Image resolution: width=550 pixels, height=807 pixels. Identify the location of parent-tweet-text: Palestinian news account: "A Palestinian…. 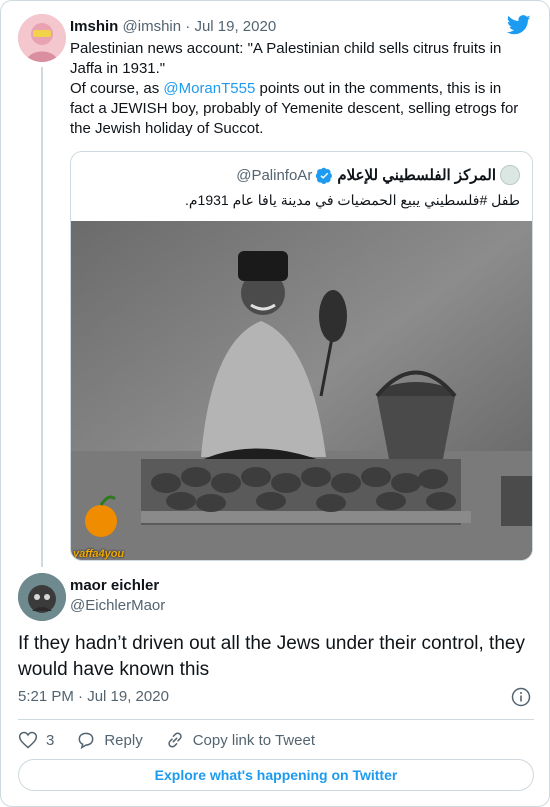
(295, 89).